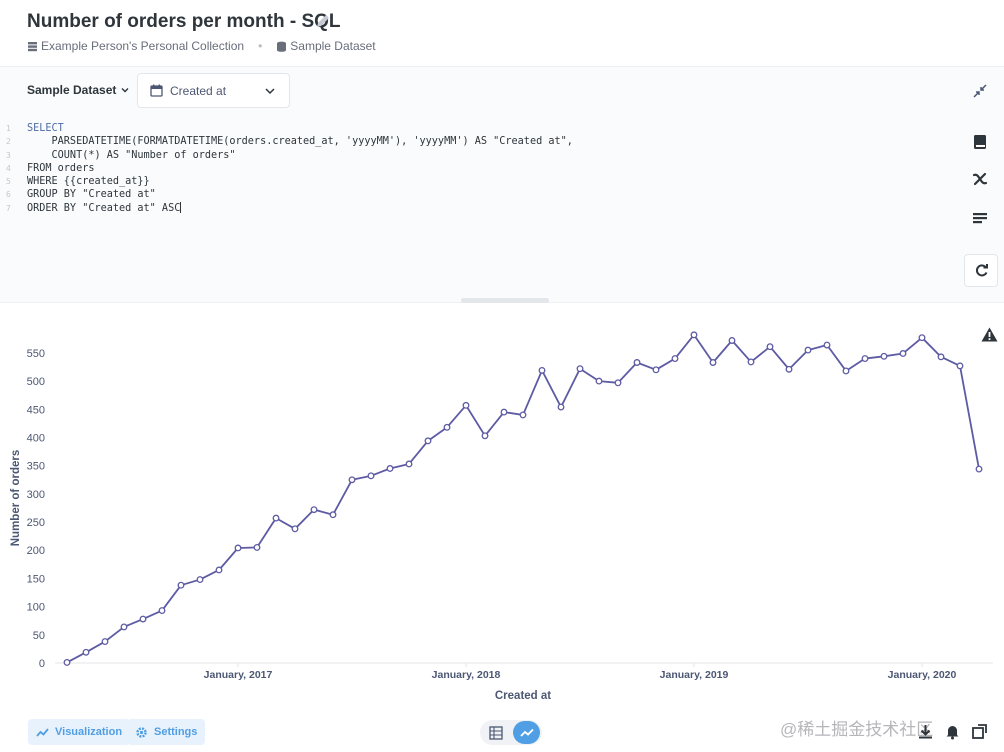 This screenshot has width=1004, height=752. I want to click on created-at-filter-widget: Created at, so click(213, 90).